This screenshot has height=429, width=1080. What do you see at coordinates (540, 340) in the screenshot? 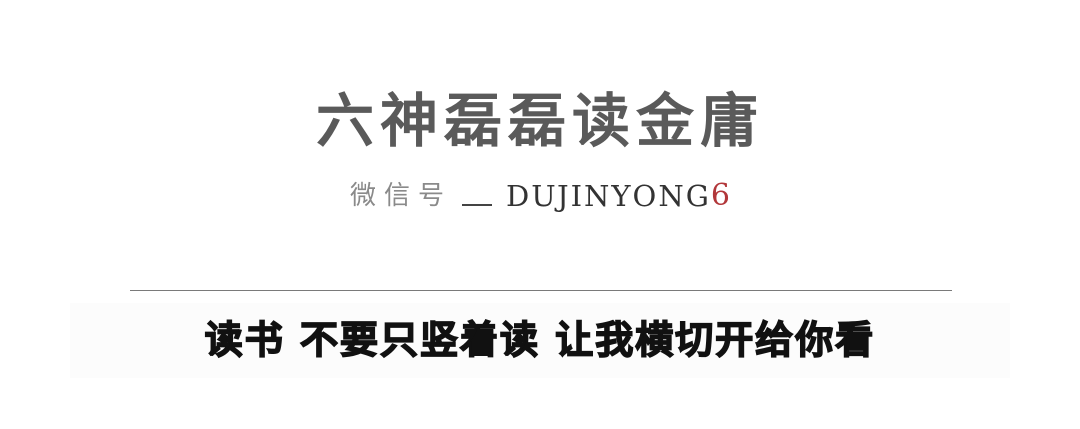
I see `slogan-text: 读书 不要只竖着读 让我横切开给你看` at bounding box center [540, 340].